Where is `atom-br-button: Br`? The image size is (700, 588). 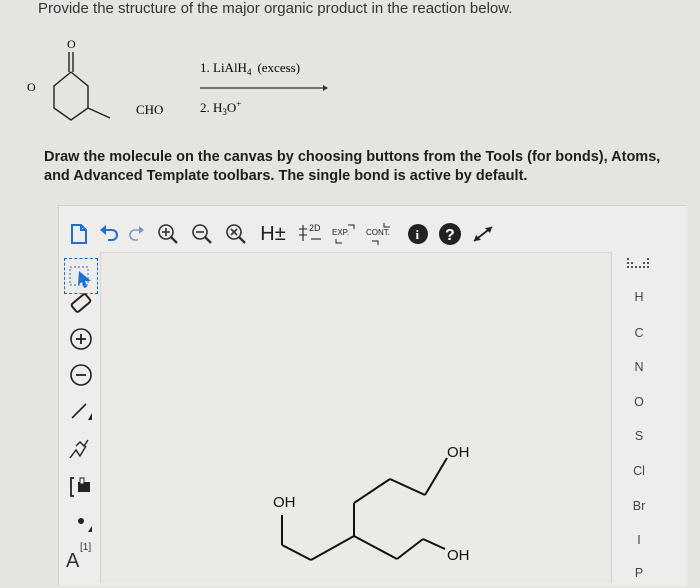
atom-br-button: Br is located at coordinates (639, 506).